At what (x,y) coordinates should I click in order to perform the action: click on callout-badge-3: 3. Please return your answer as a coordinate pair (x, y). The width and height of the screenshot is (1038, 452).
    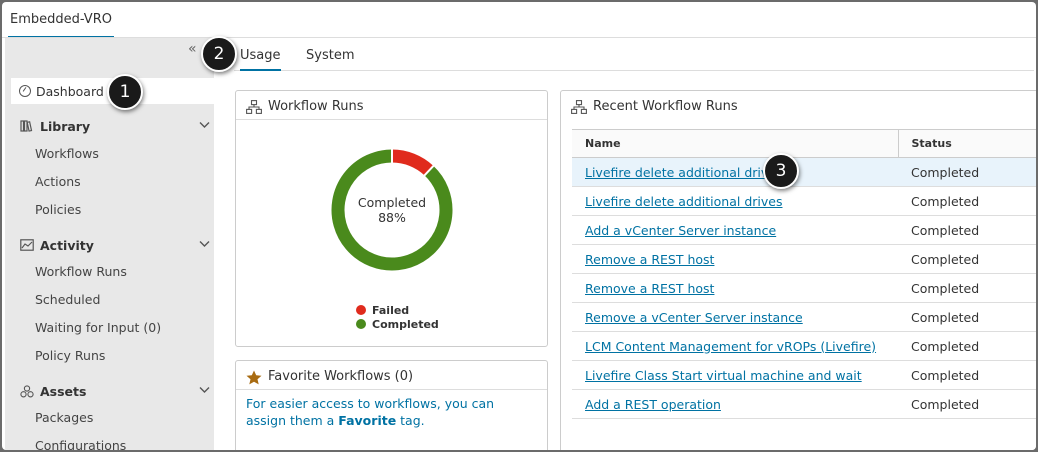
    Looking at the image, I should click on (781, 171).